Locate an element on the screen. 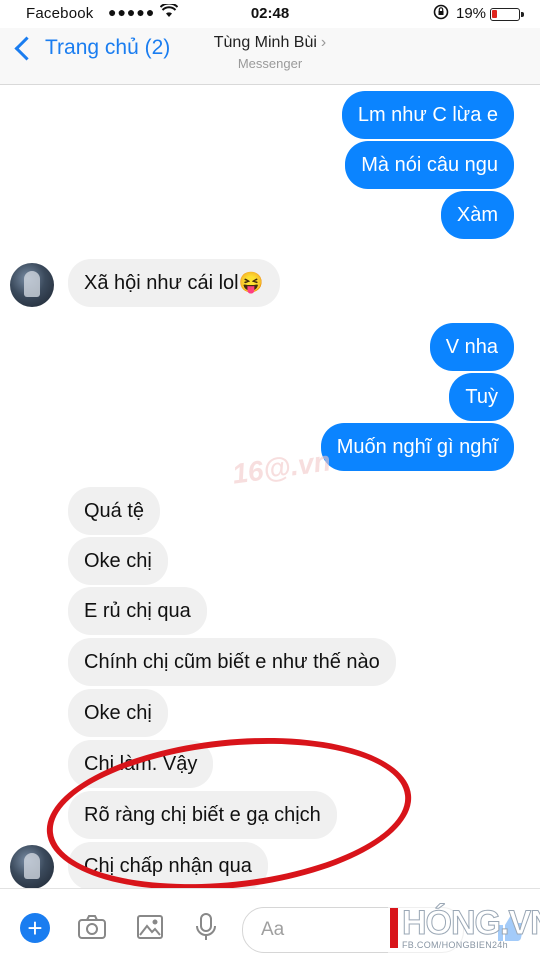 The image size is (540, 961). conversation-header: Trang chủ (2) Tùng Minh Bùi › Messenger is located at coordinates (270, 56).